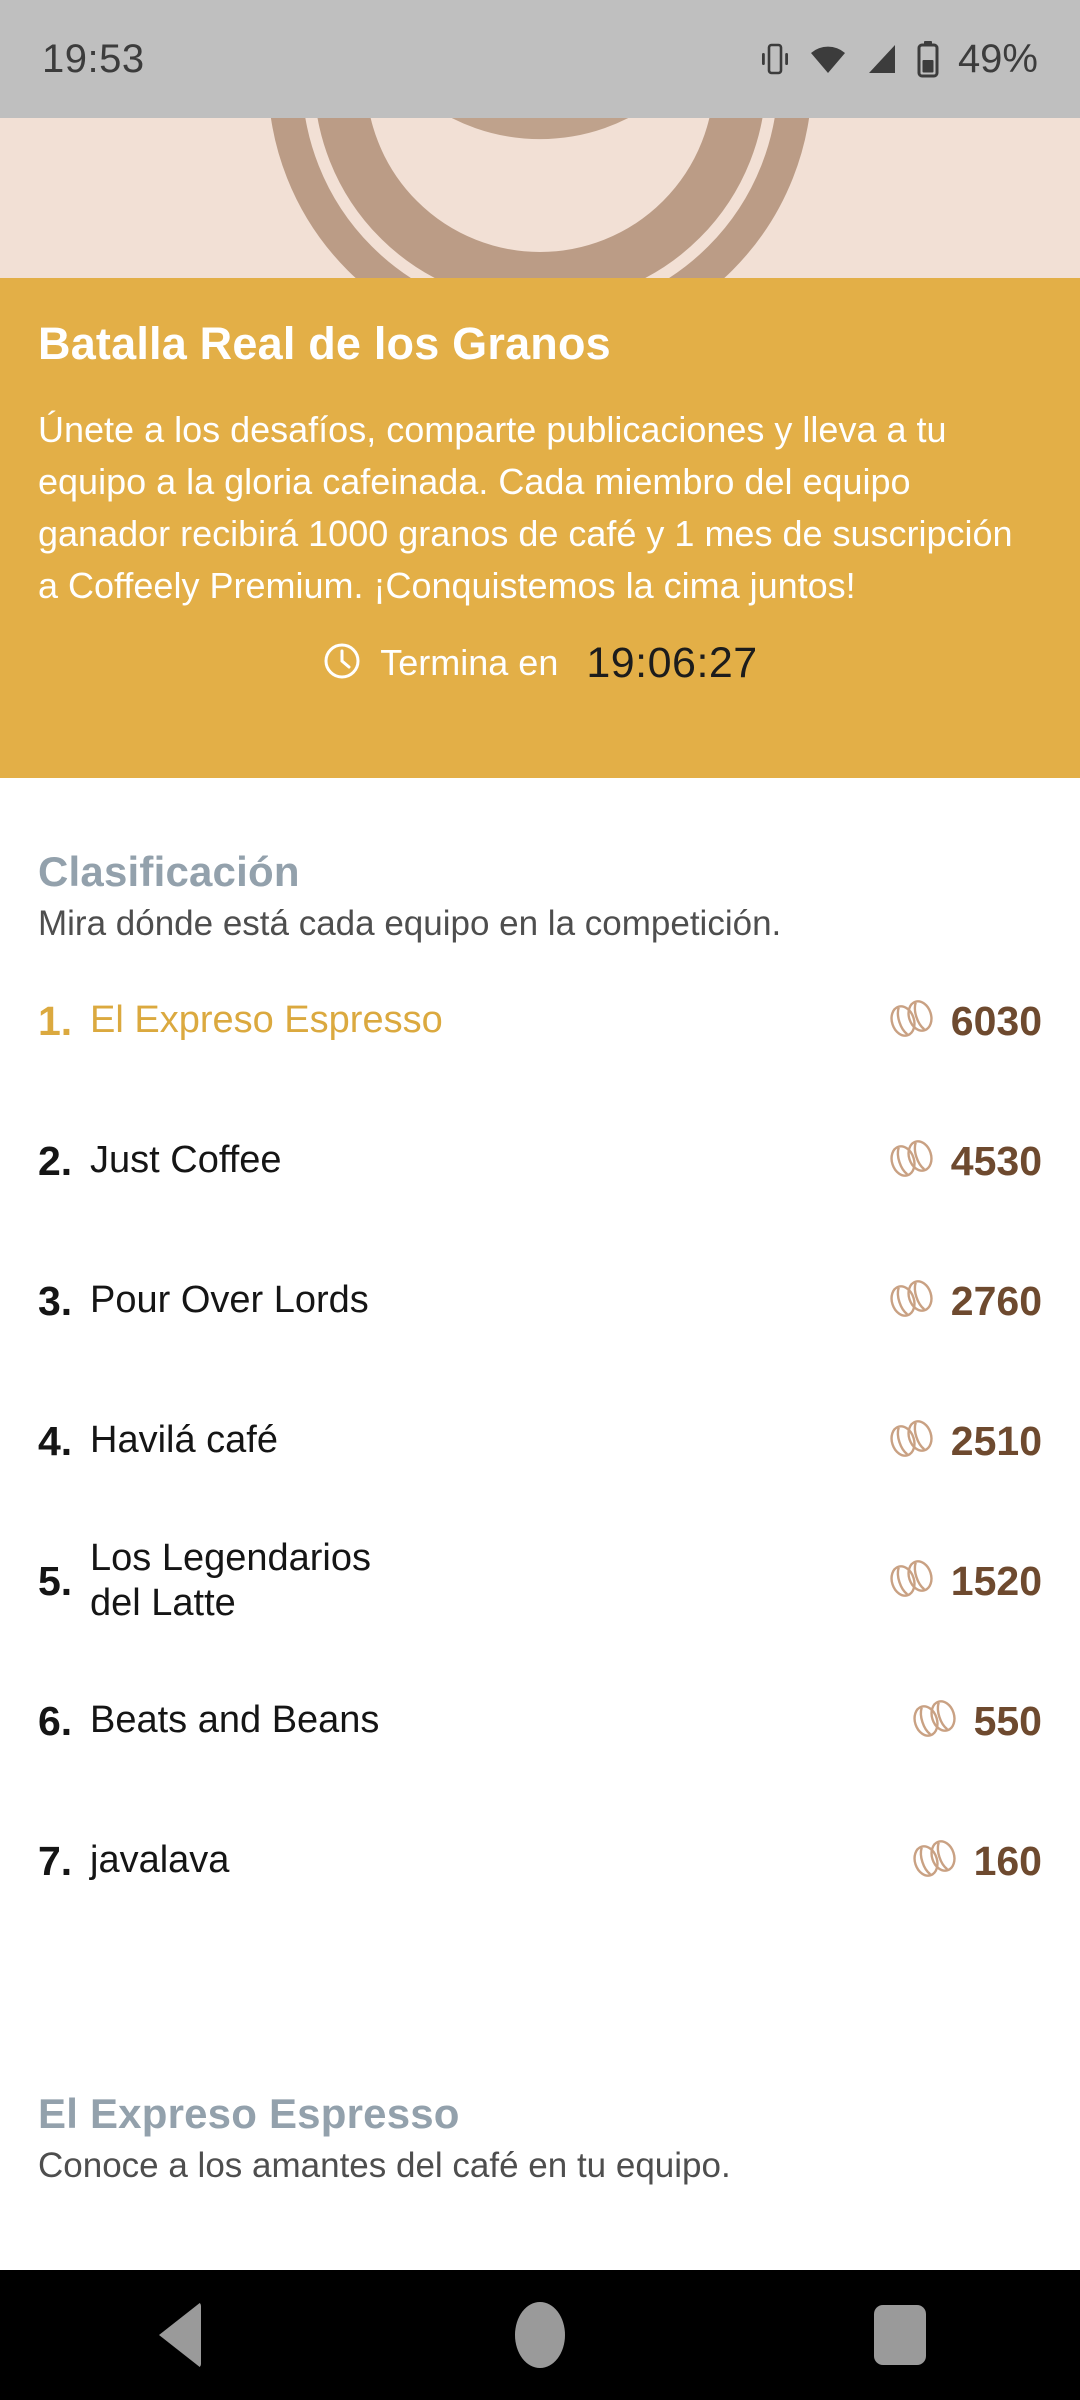  What do you see at coordinates (235, 1720) in the screenshot?
I see `team-name: Beats and Beans` at bounding box center [235, 1720].